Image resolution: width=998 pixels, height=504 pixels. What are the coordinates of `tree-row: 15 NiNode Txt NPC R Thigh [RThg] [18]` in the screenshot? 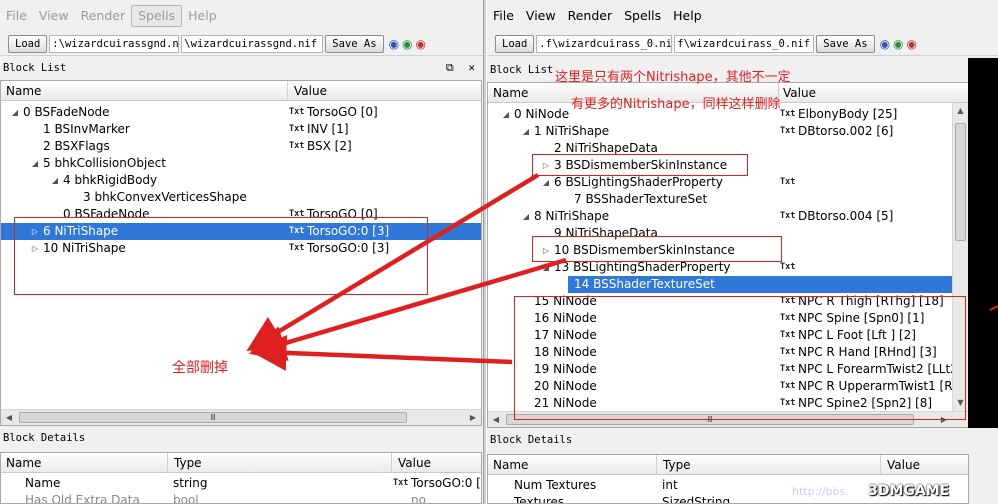 It's located at (720, 301).